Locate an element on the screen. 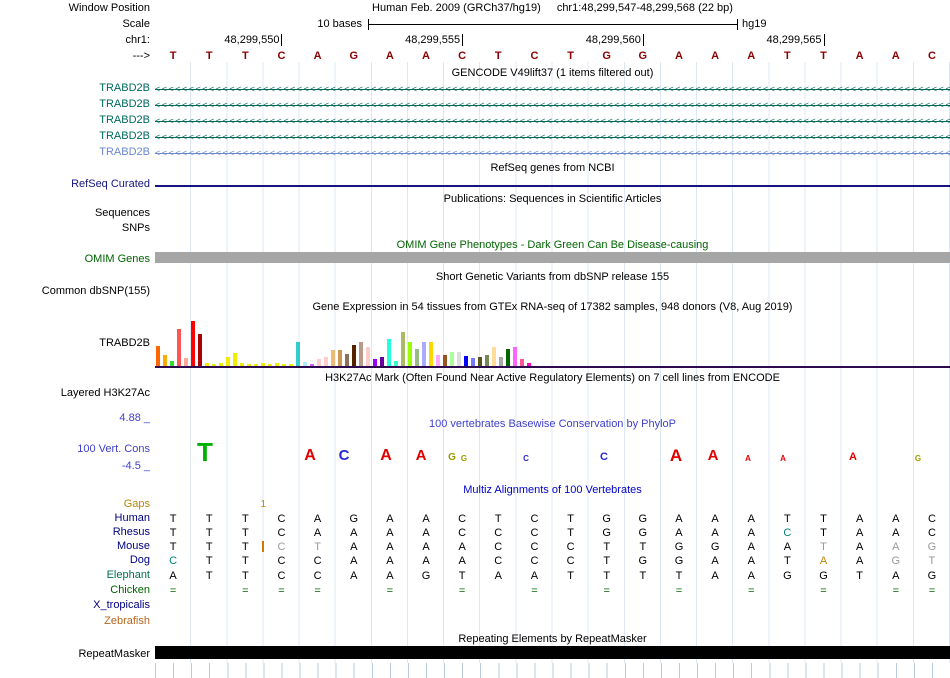 This screenshot has height=678, width=950. gtex-expression-chart is located at coordinates (552, 342).